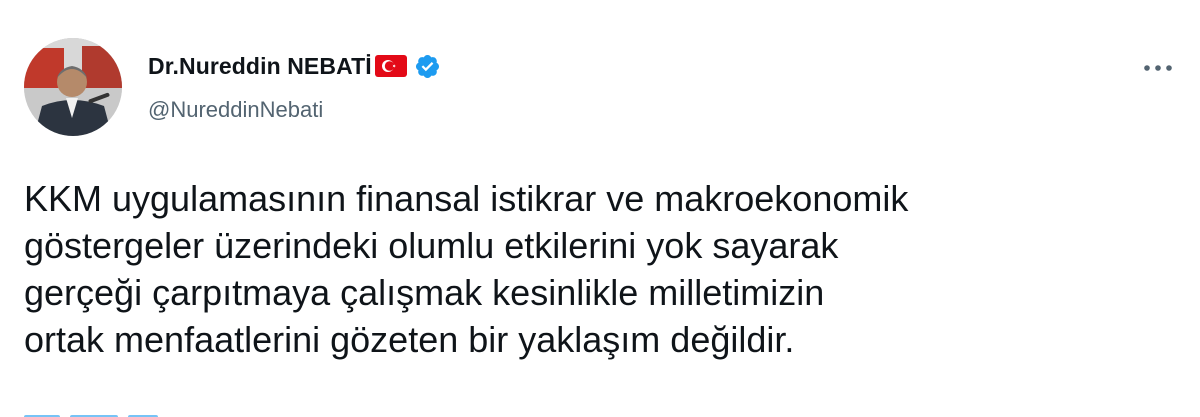 This screenshot has height=417, width=1200. I want to click on avatar, so click(73, 87).